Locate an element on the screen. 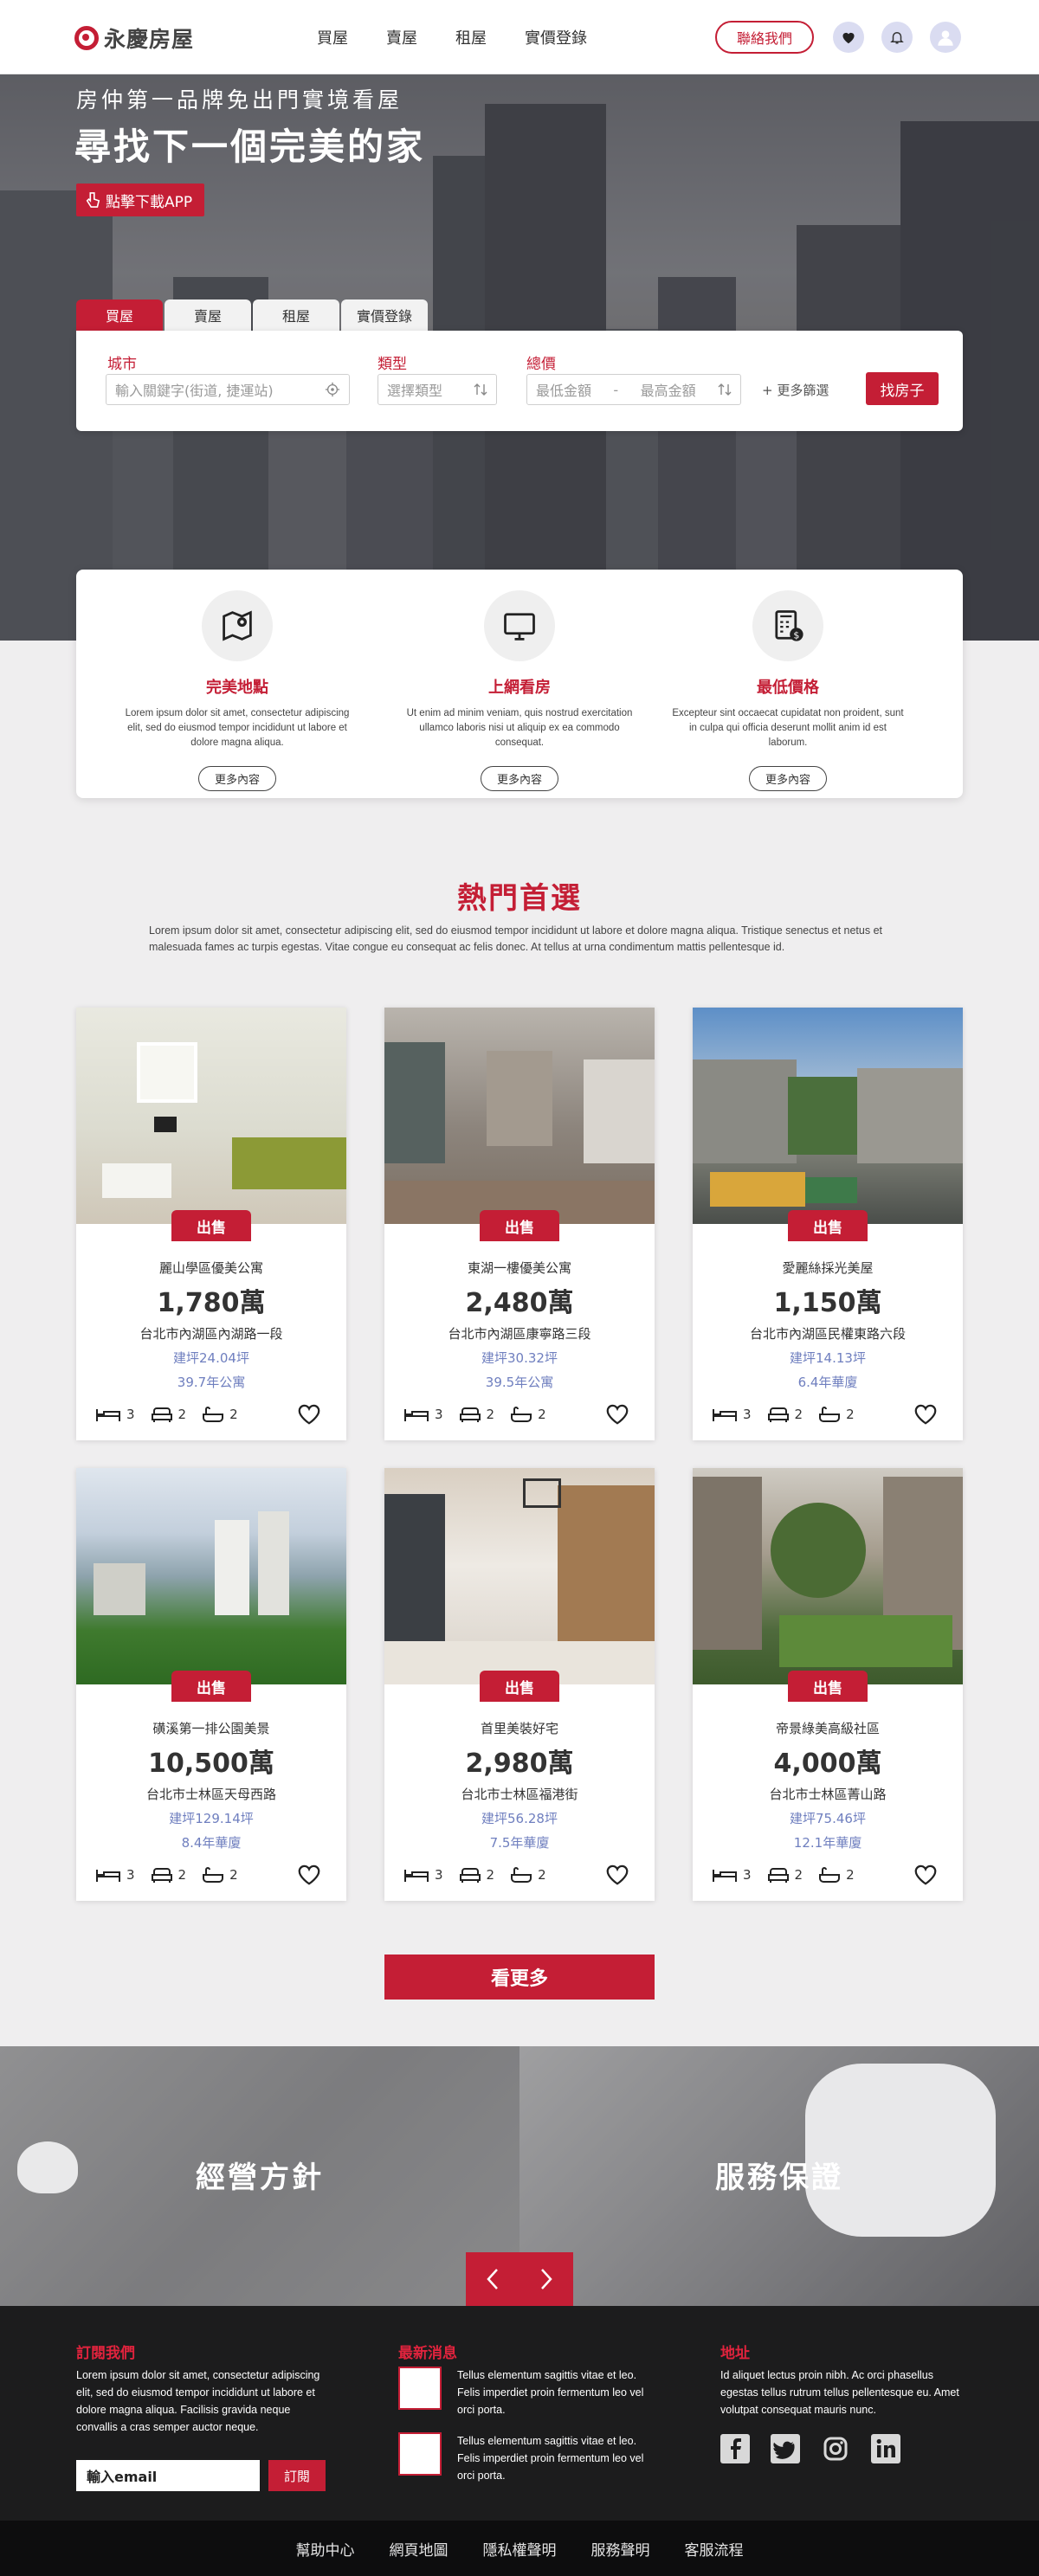 This screenshot has height=2576, width=1039. listing-age: 6.4年華廈 is located at coordinates (827, 1382).